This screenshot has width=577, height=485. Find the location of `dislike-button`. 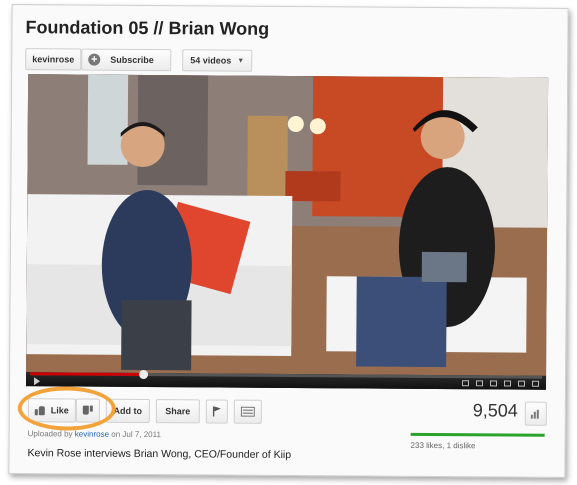

dislike-button is located at coordinates (87, 410).